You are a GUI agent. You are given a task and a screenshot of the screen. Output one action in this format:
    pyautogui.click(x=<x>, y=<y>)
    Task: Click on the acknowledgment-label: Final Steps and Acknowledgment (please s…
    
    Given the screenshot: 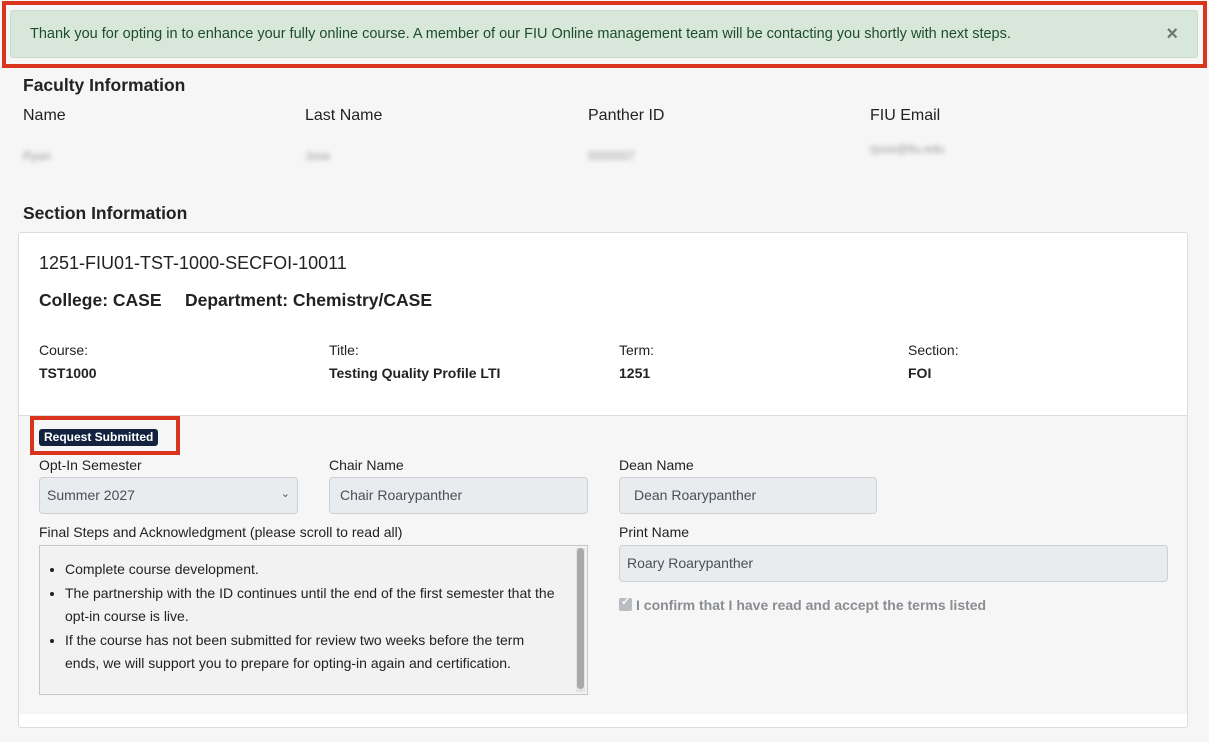 What is the action you would take?
    pyautogui.click(x=221, y=532)
    